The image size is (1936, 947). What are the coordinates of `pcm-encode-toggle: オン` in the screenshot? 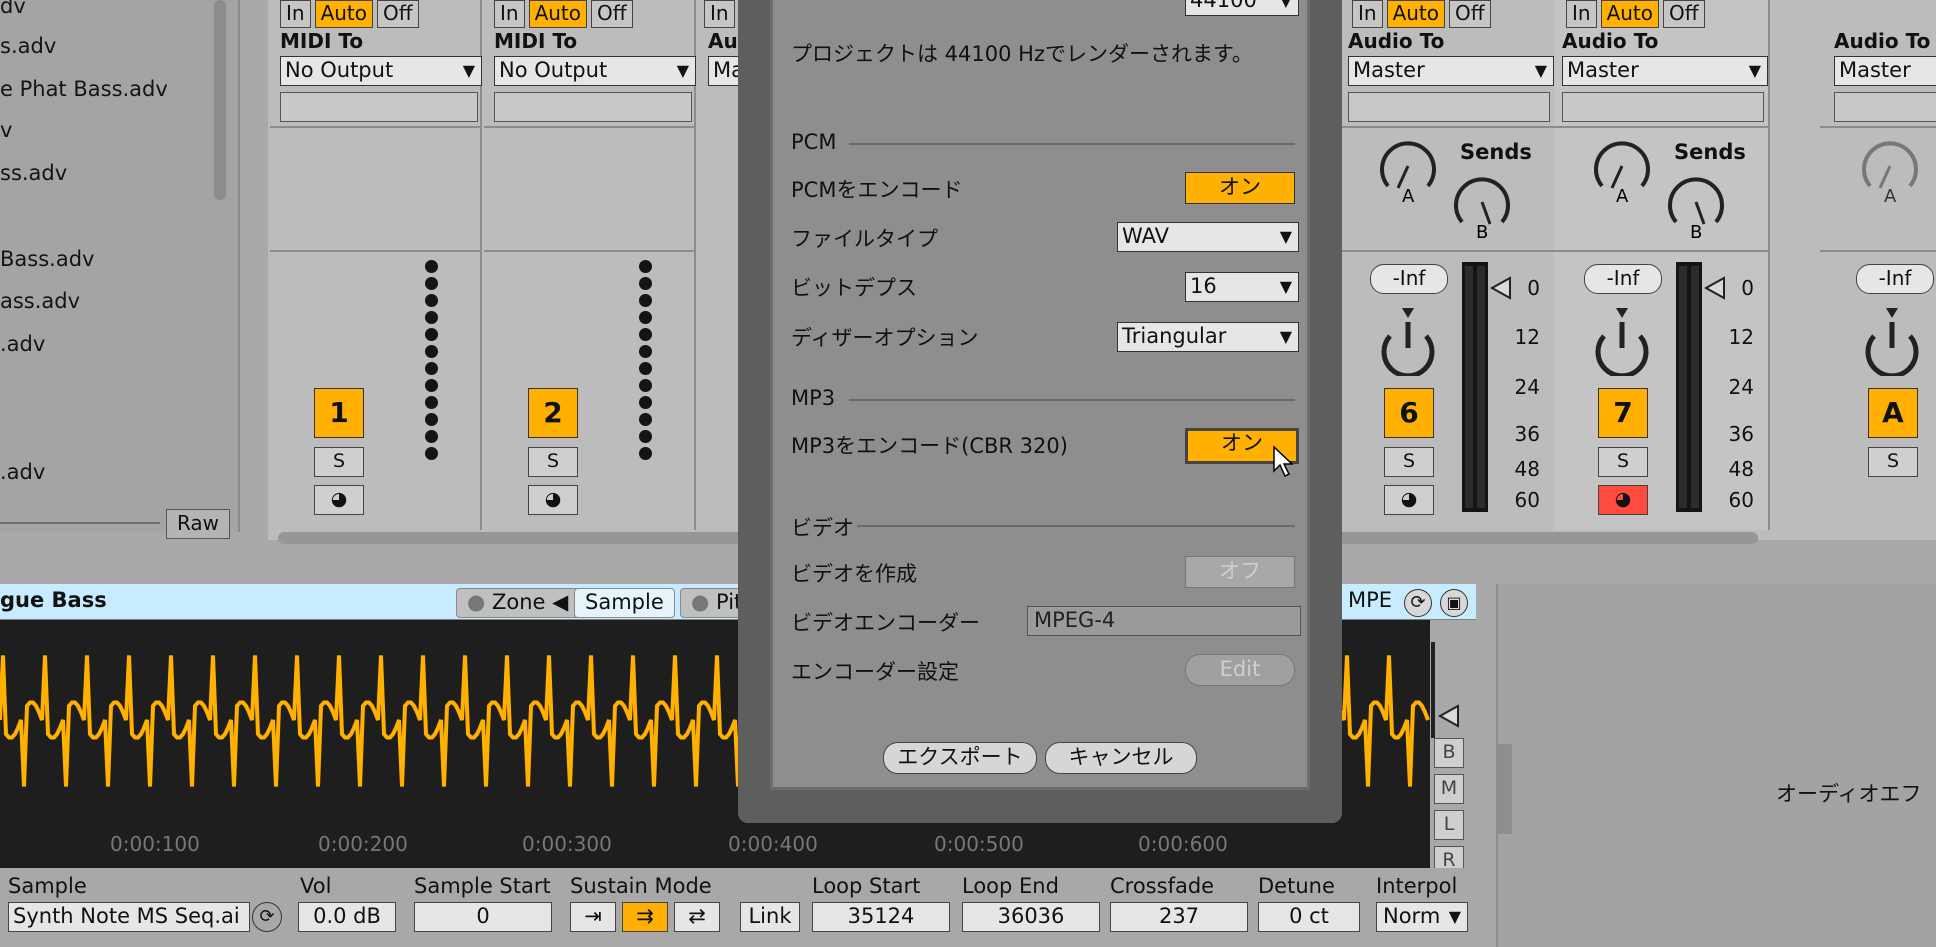 It's located at (1240, 188).